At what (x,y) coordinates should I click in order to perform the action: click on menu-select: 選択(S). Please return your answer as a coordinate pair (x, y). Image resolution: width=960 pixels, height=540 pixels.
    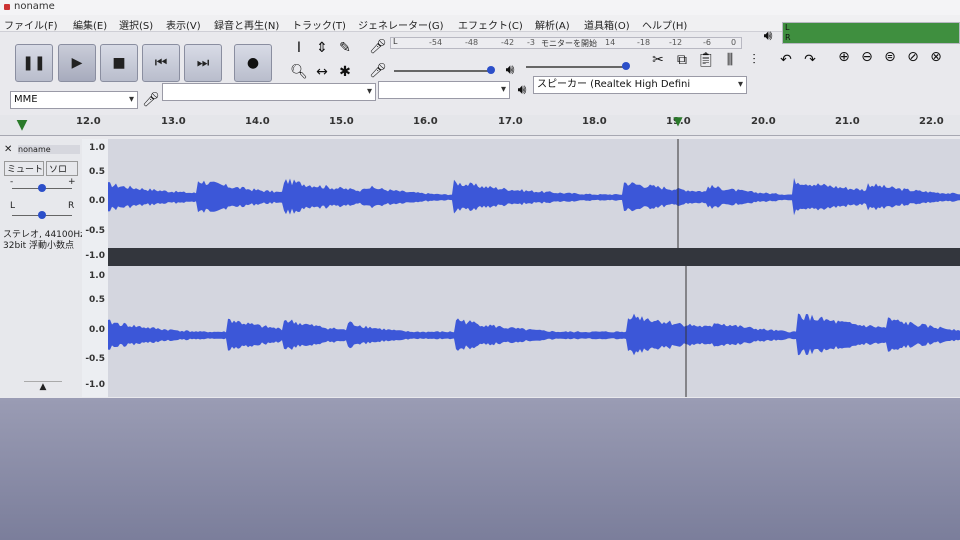
    Looking at the image, I should click on (136, 24).